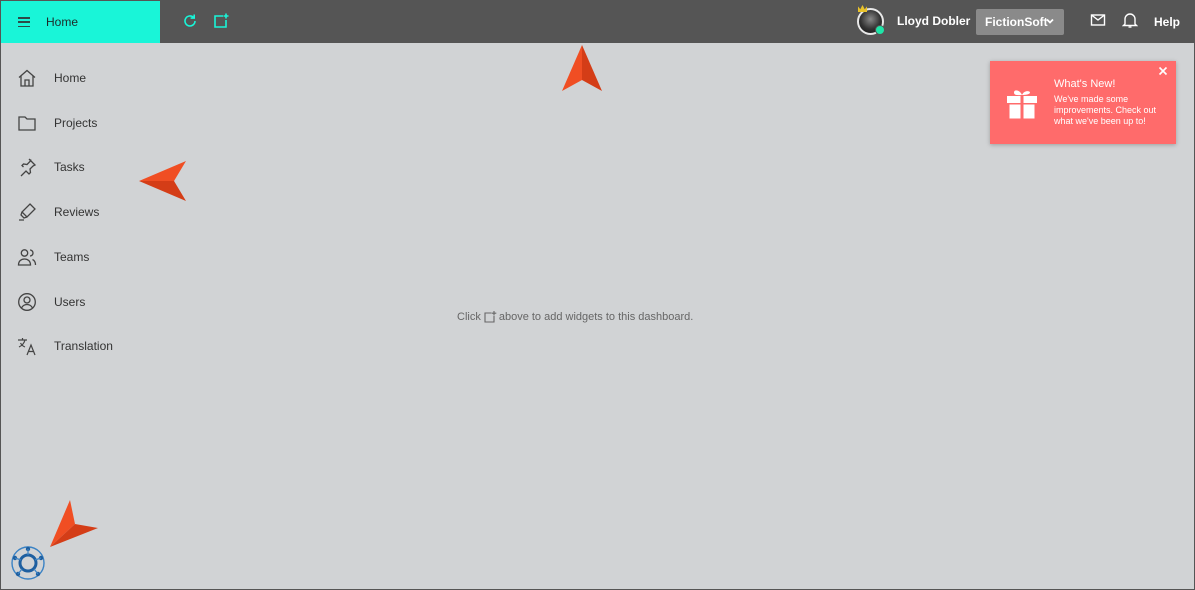  Describe the element at coordinates (1022, 104) in the screenshot. I see `gift-icon` at that location.